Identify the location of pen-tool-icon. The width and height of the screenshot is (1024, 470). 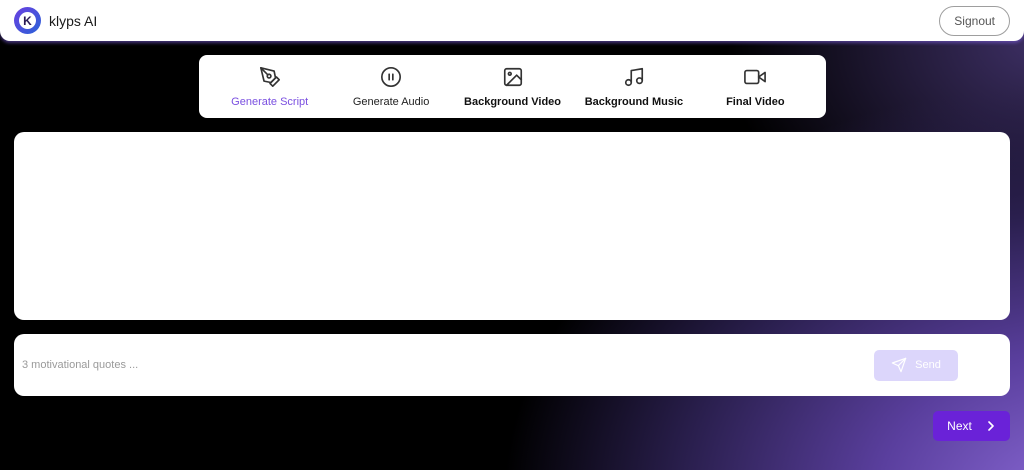
(269, 76).